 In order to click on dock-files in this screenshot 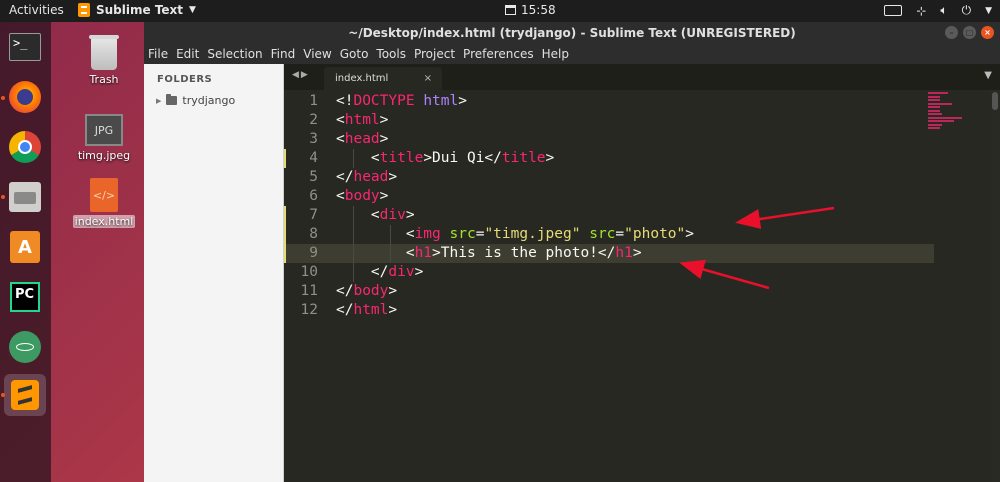, I will do `click(25, 197)`.